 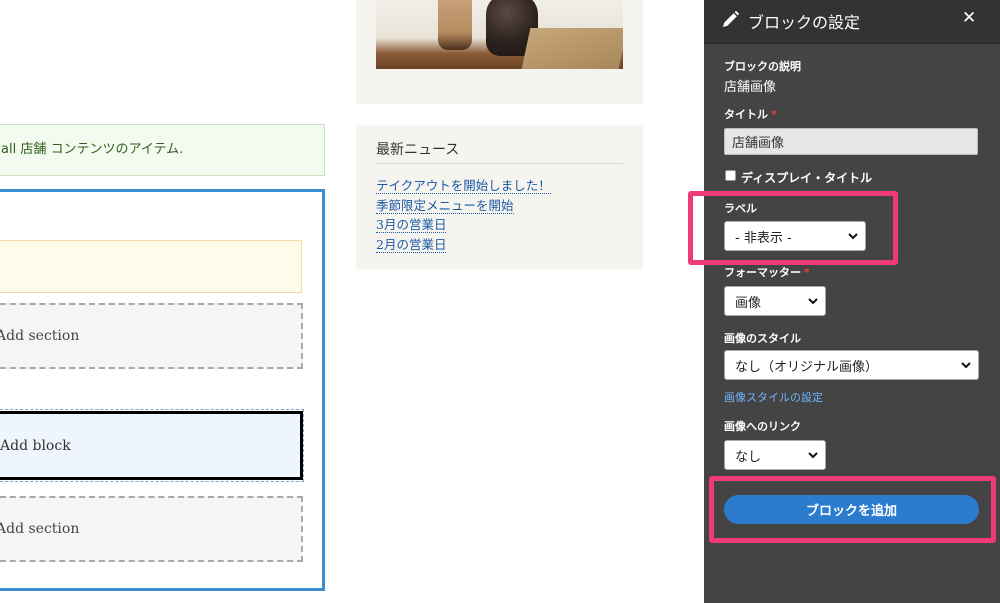 What do you see at coordinates (750, 87) in the screenshot?
I see `block-description-value: 店舗画像` at bounding box center [750, 87].